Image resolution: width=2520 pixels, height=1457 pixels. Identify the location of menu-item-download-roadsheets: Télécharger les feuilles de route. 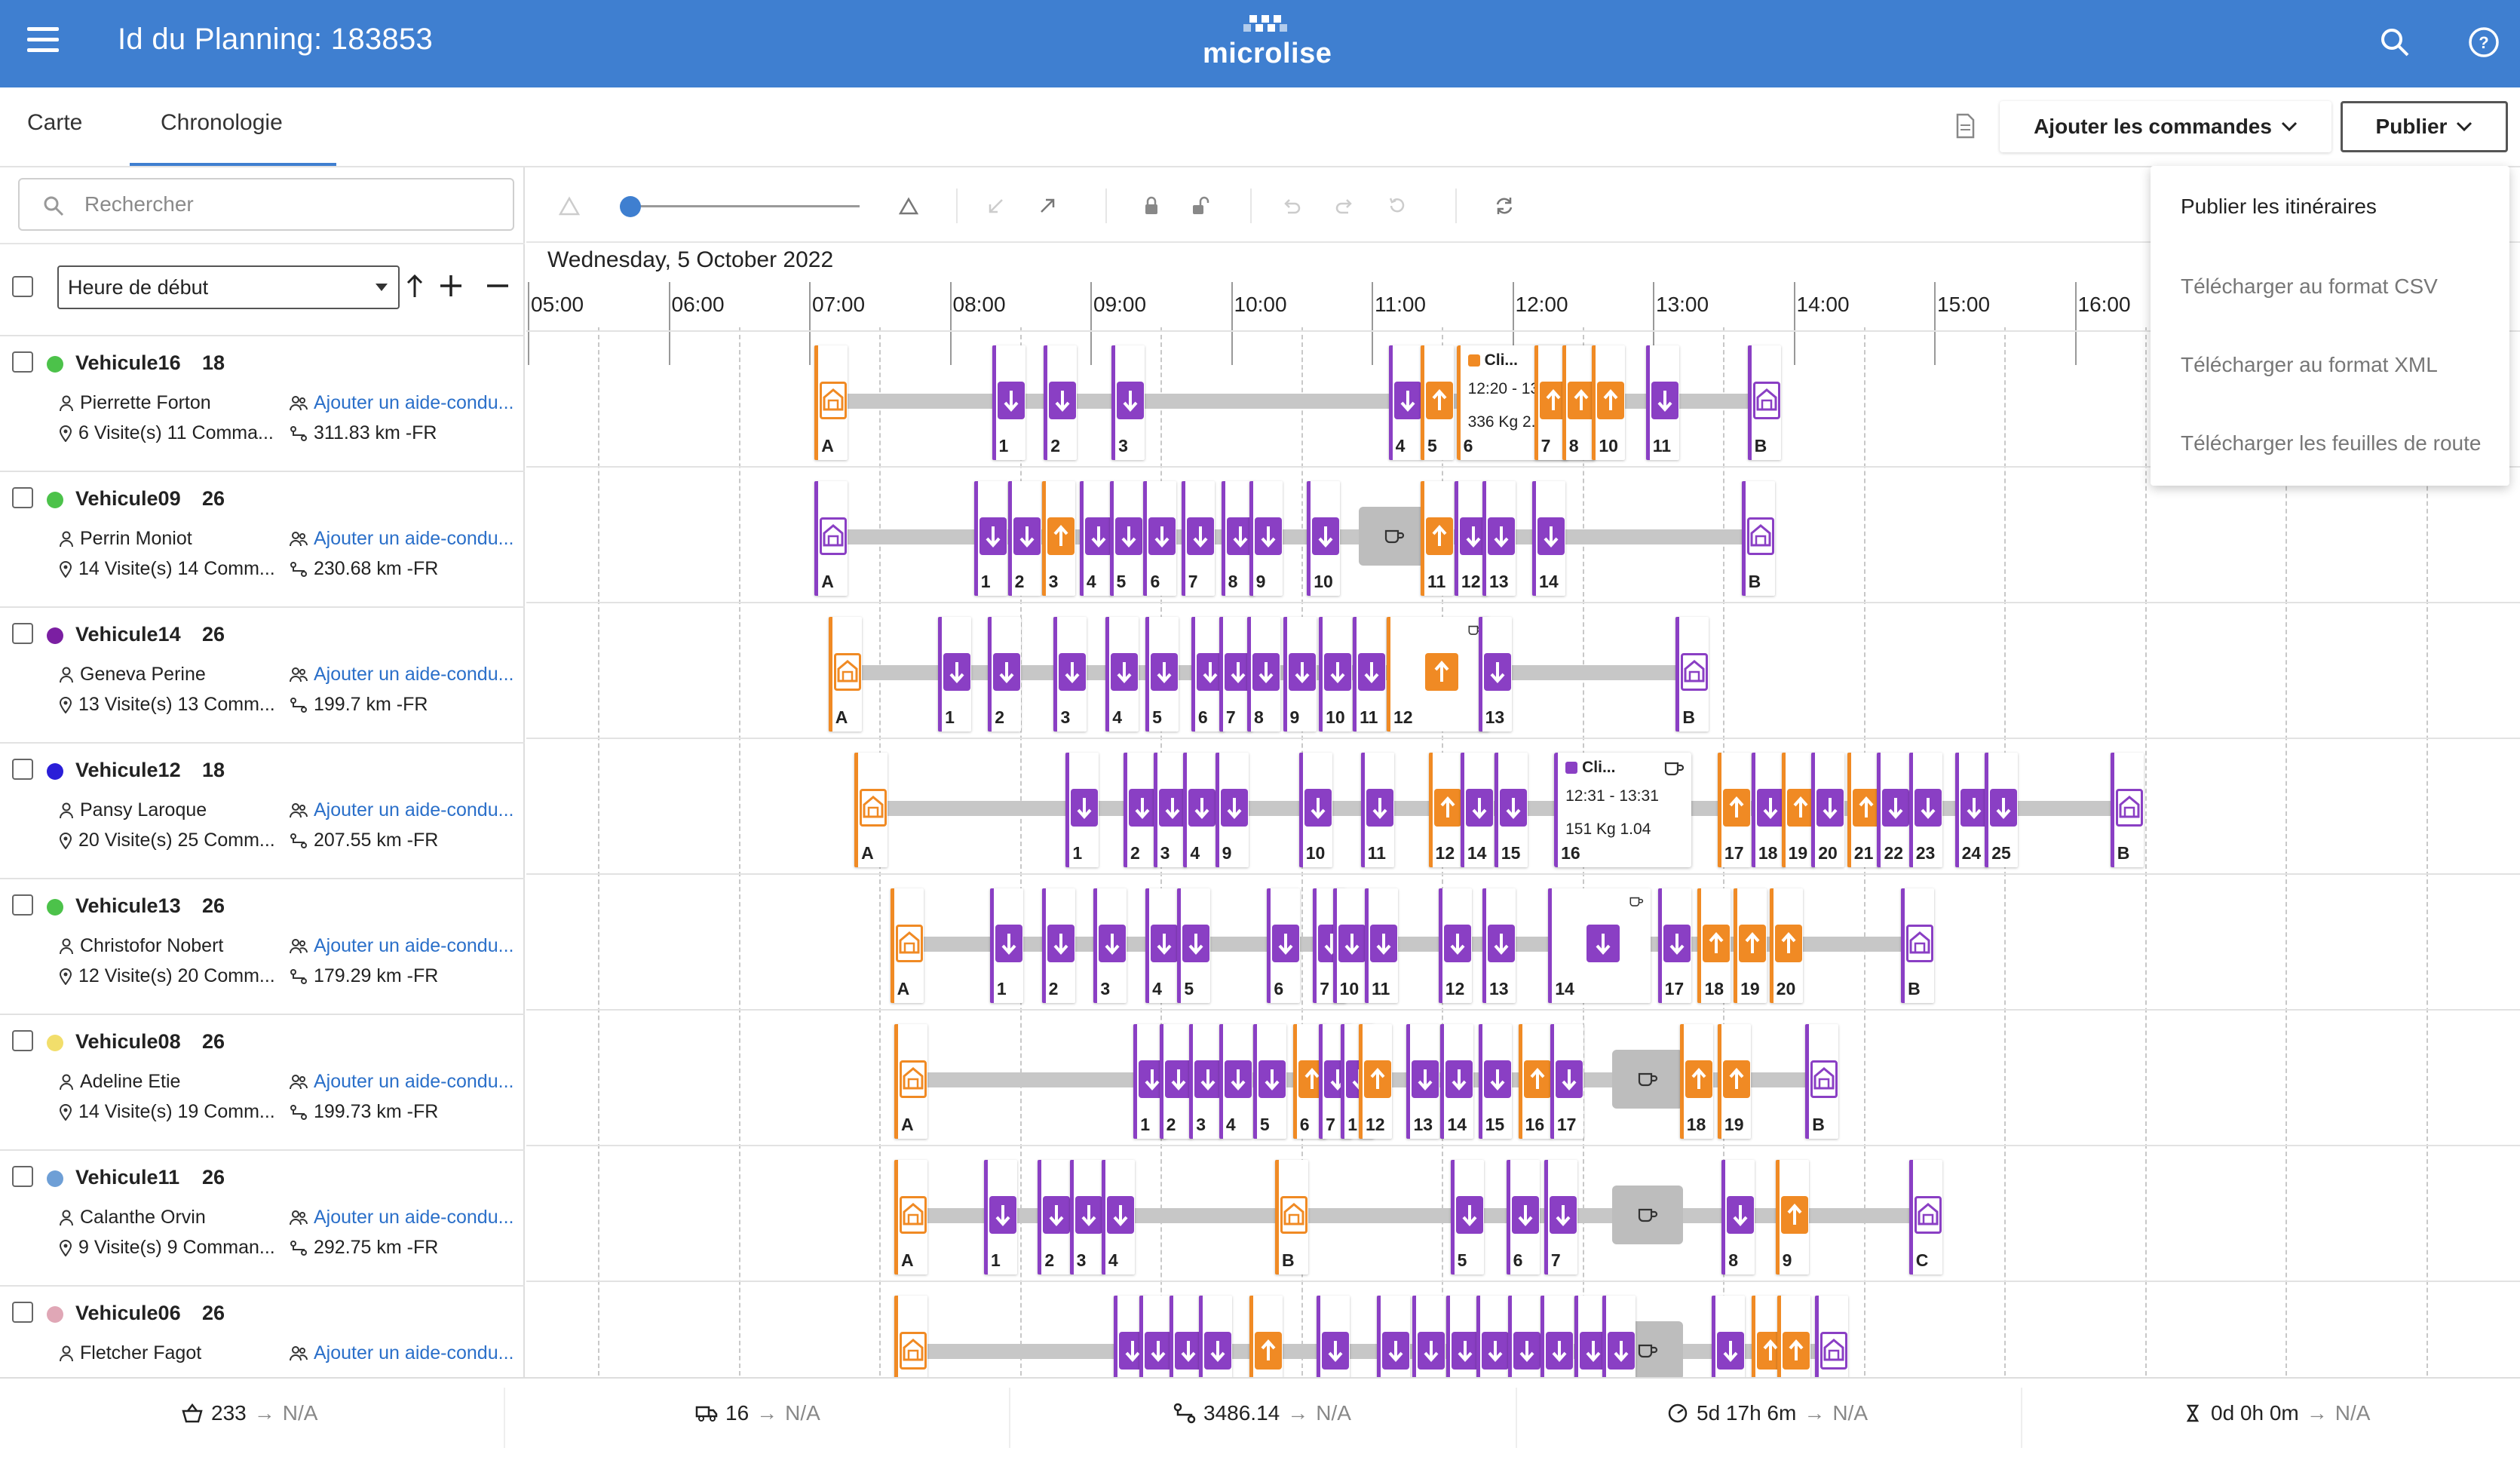
(2331, 443).